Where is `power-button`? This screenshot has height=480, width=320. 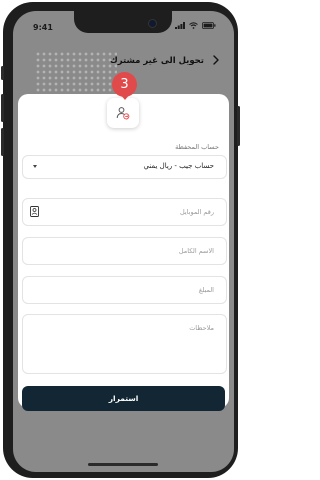
power-button is located at coordinates (238, 126).